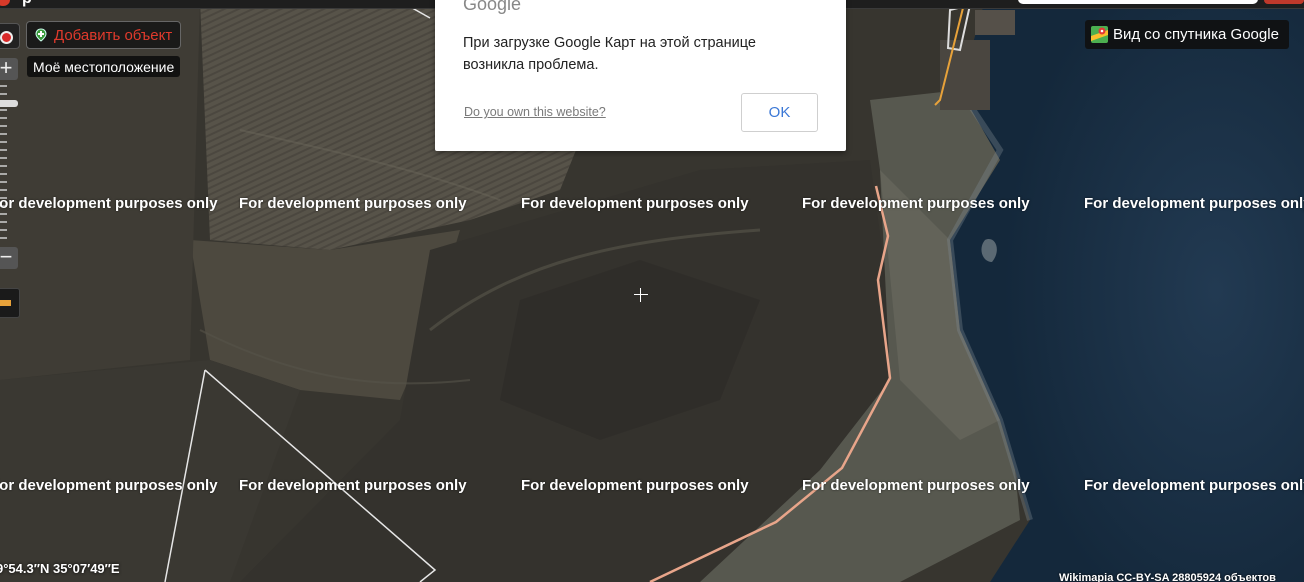  Describe the element at coordinates (60, 568) in the screenshot. I see `cursor-coordinates: 9°54.3″N 35°07′49″E` at that location.